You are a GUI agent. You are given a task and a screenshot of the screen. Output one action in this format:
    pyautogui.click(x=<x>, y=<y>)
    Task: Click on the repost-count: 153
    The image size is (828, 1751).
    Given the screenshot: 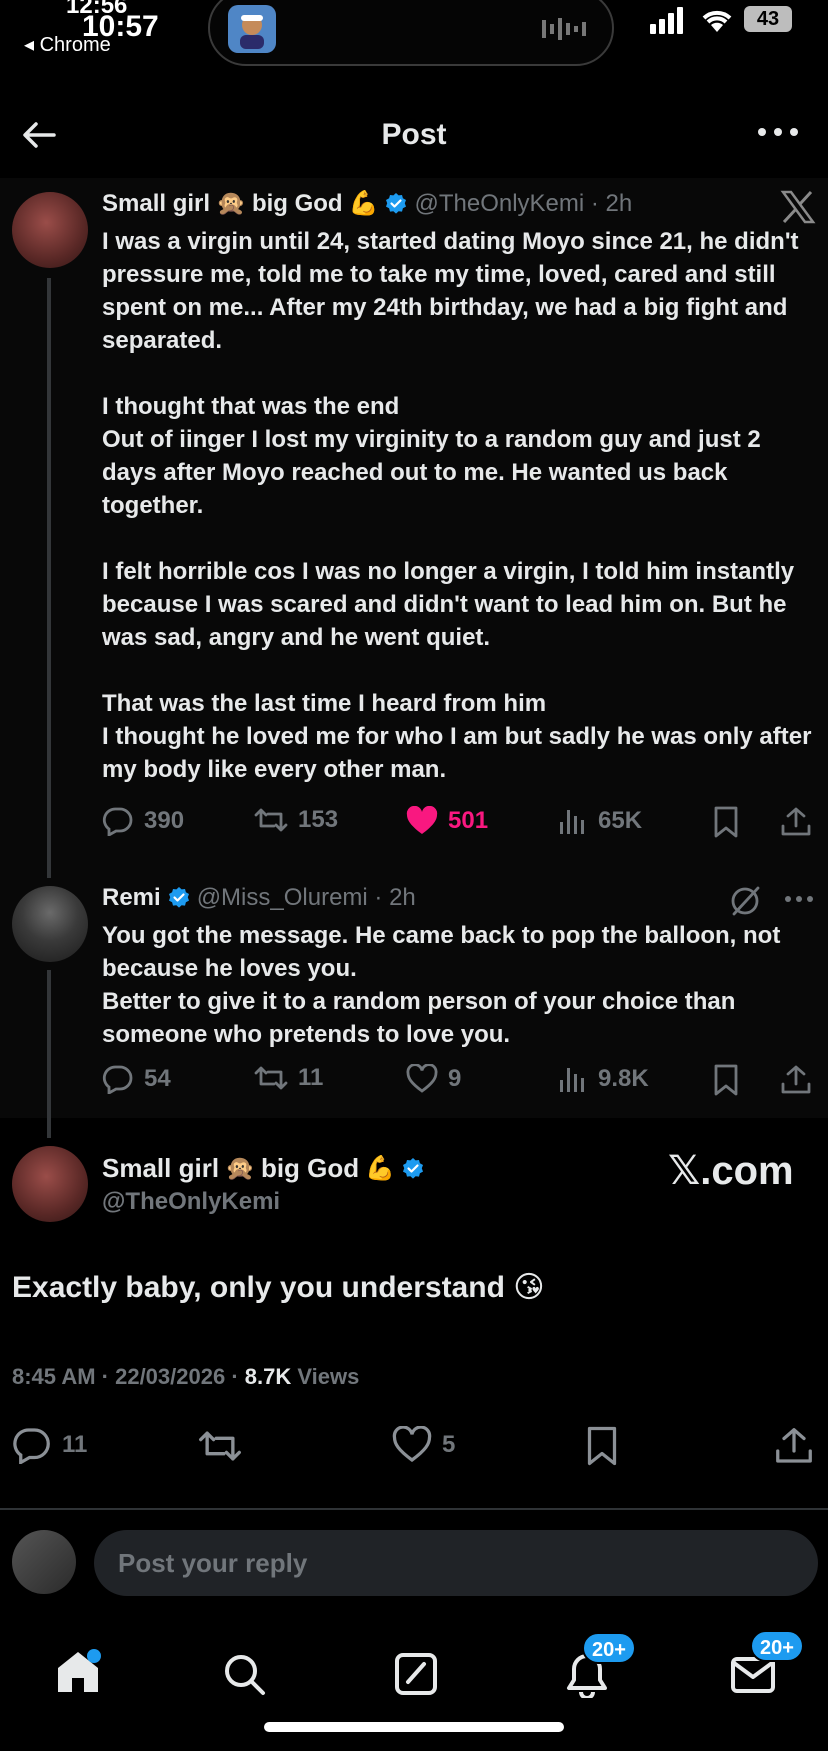 What is the action you would take?
    pyautogui.click(x=318, y=819)
    